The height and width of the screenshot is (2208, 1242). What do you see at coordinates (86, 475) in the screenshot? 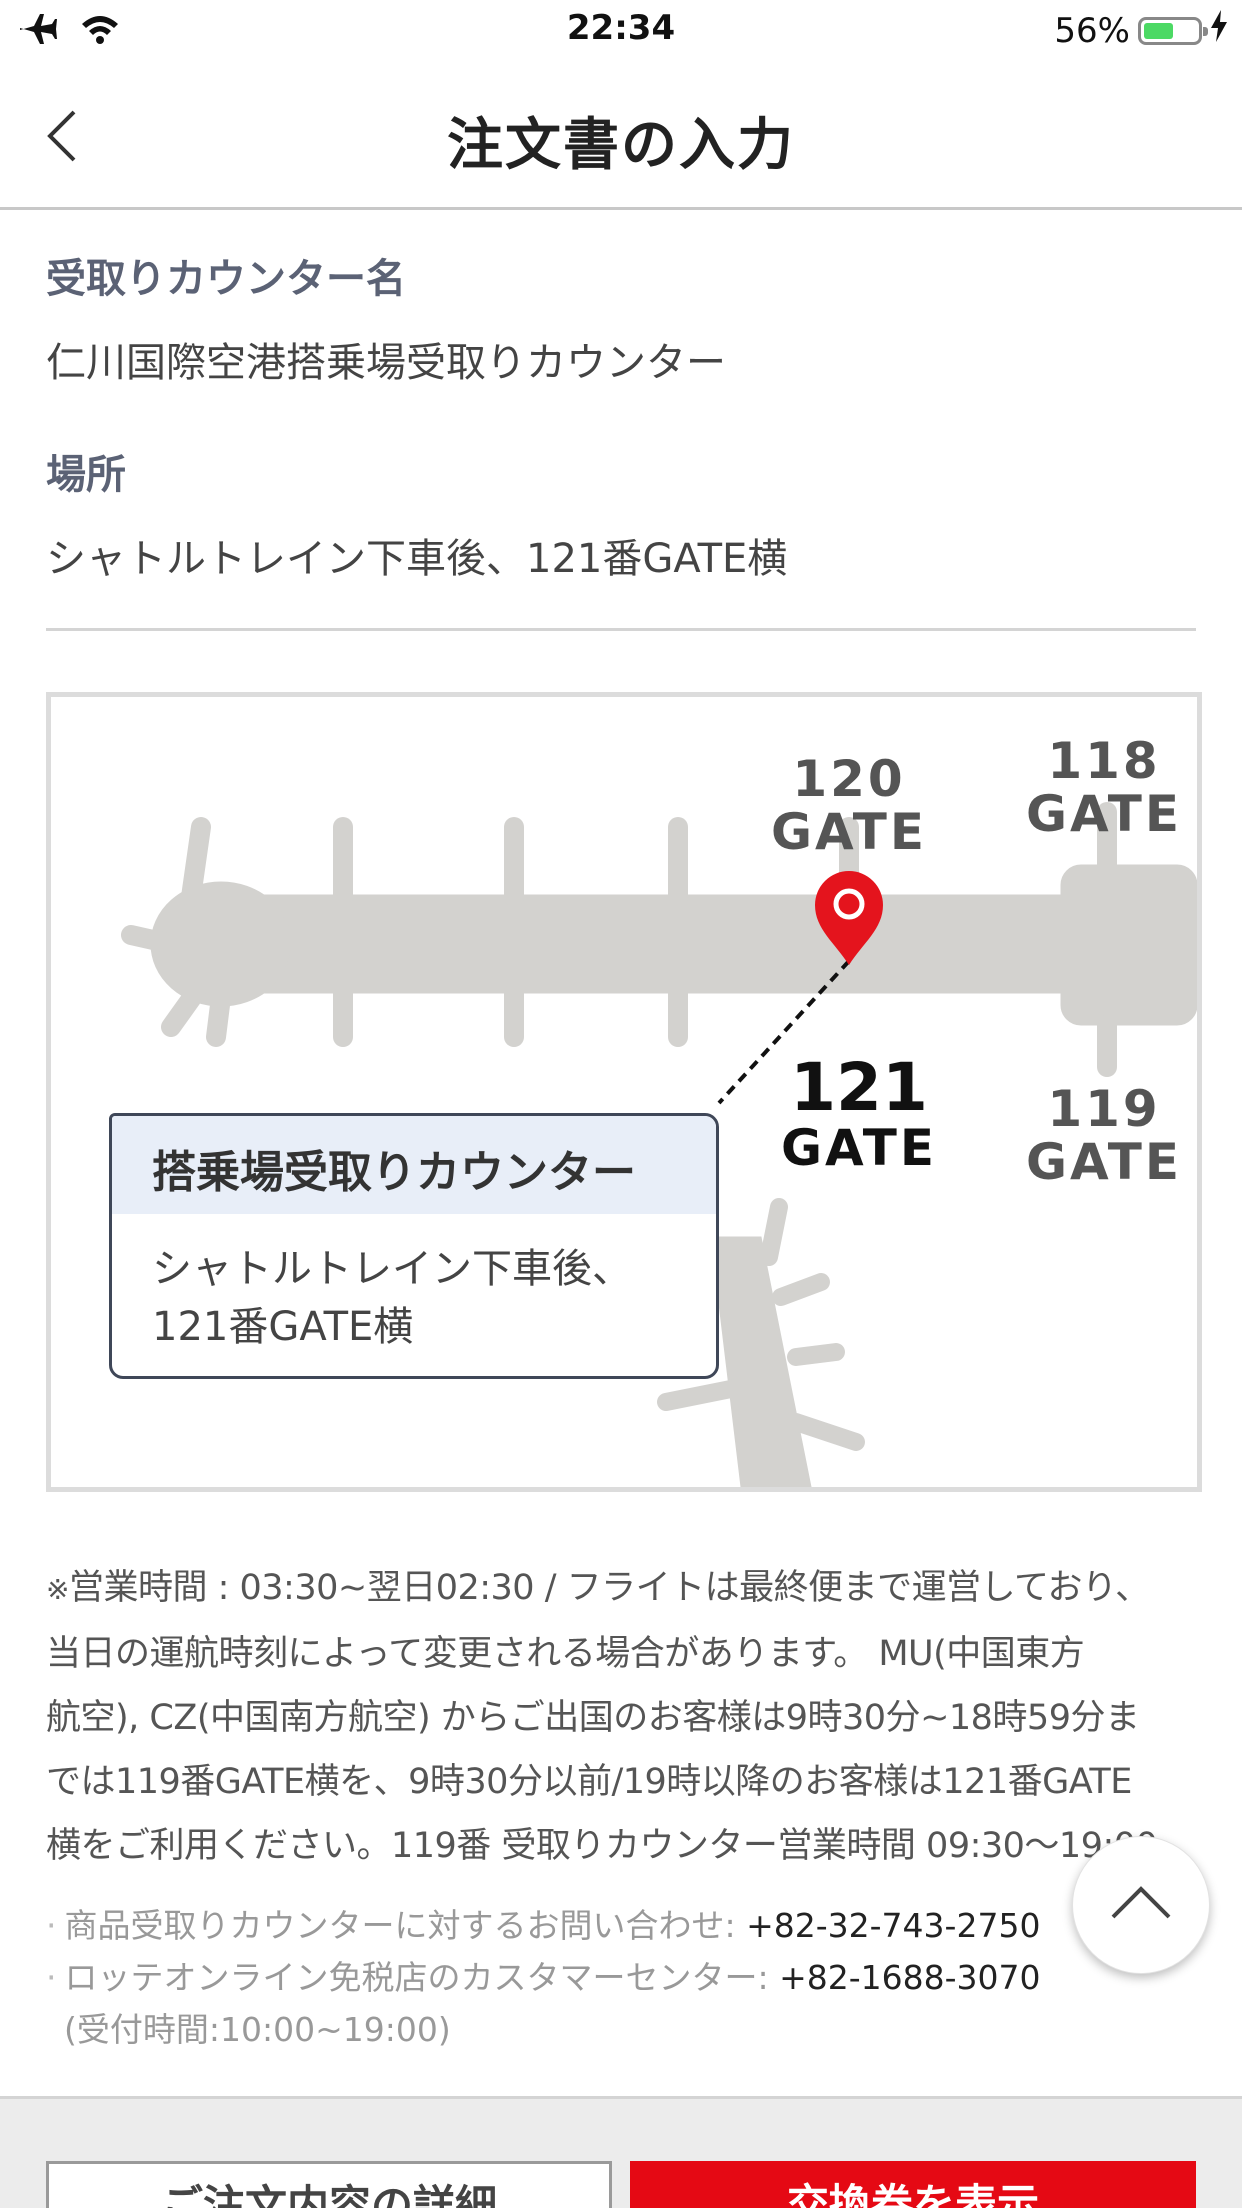
I see `location-label: 場所` at bounding box center [86, 475].